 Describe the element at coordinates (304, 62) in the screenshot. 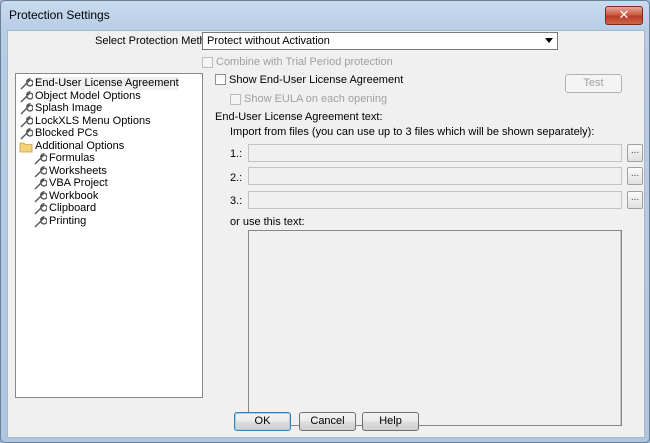

I see `trial-period-label: Combine with Trial Period protection` at that location.